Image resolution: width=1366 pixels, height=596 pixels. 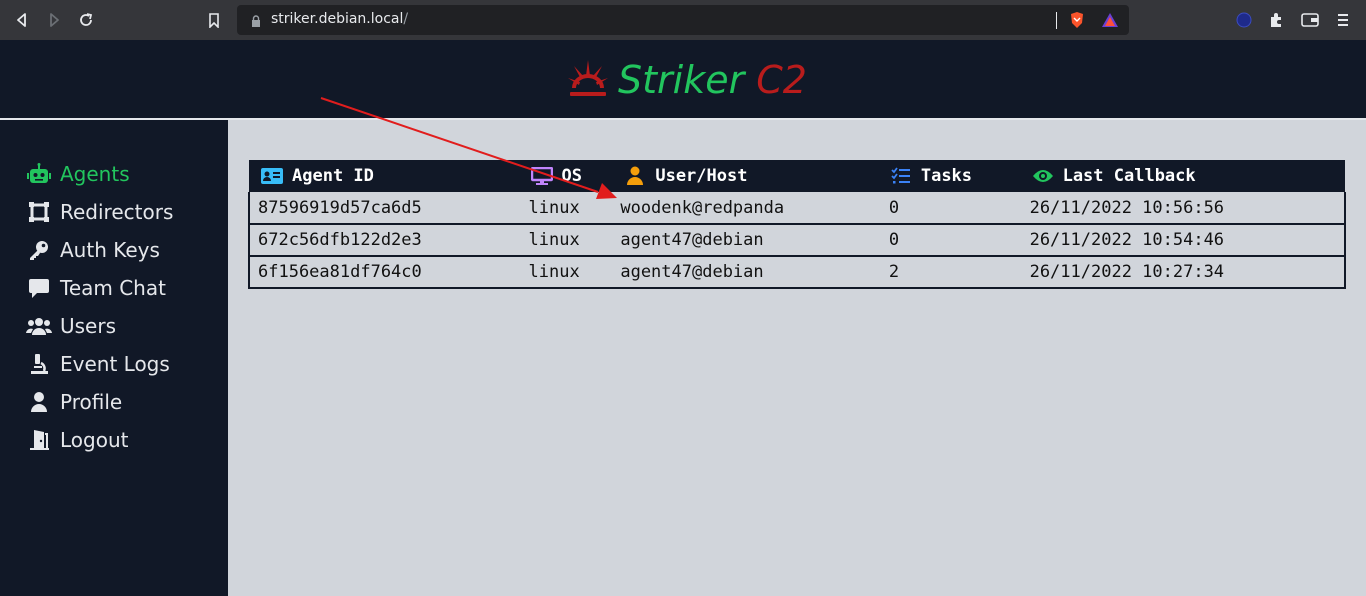 What do you see at coordinates (1184, 208) in the screenshot?
I see `cell-last-callback: 26/11/2022 10:56:56` at bounding box center [1184, 208].